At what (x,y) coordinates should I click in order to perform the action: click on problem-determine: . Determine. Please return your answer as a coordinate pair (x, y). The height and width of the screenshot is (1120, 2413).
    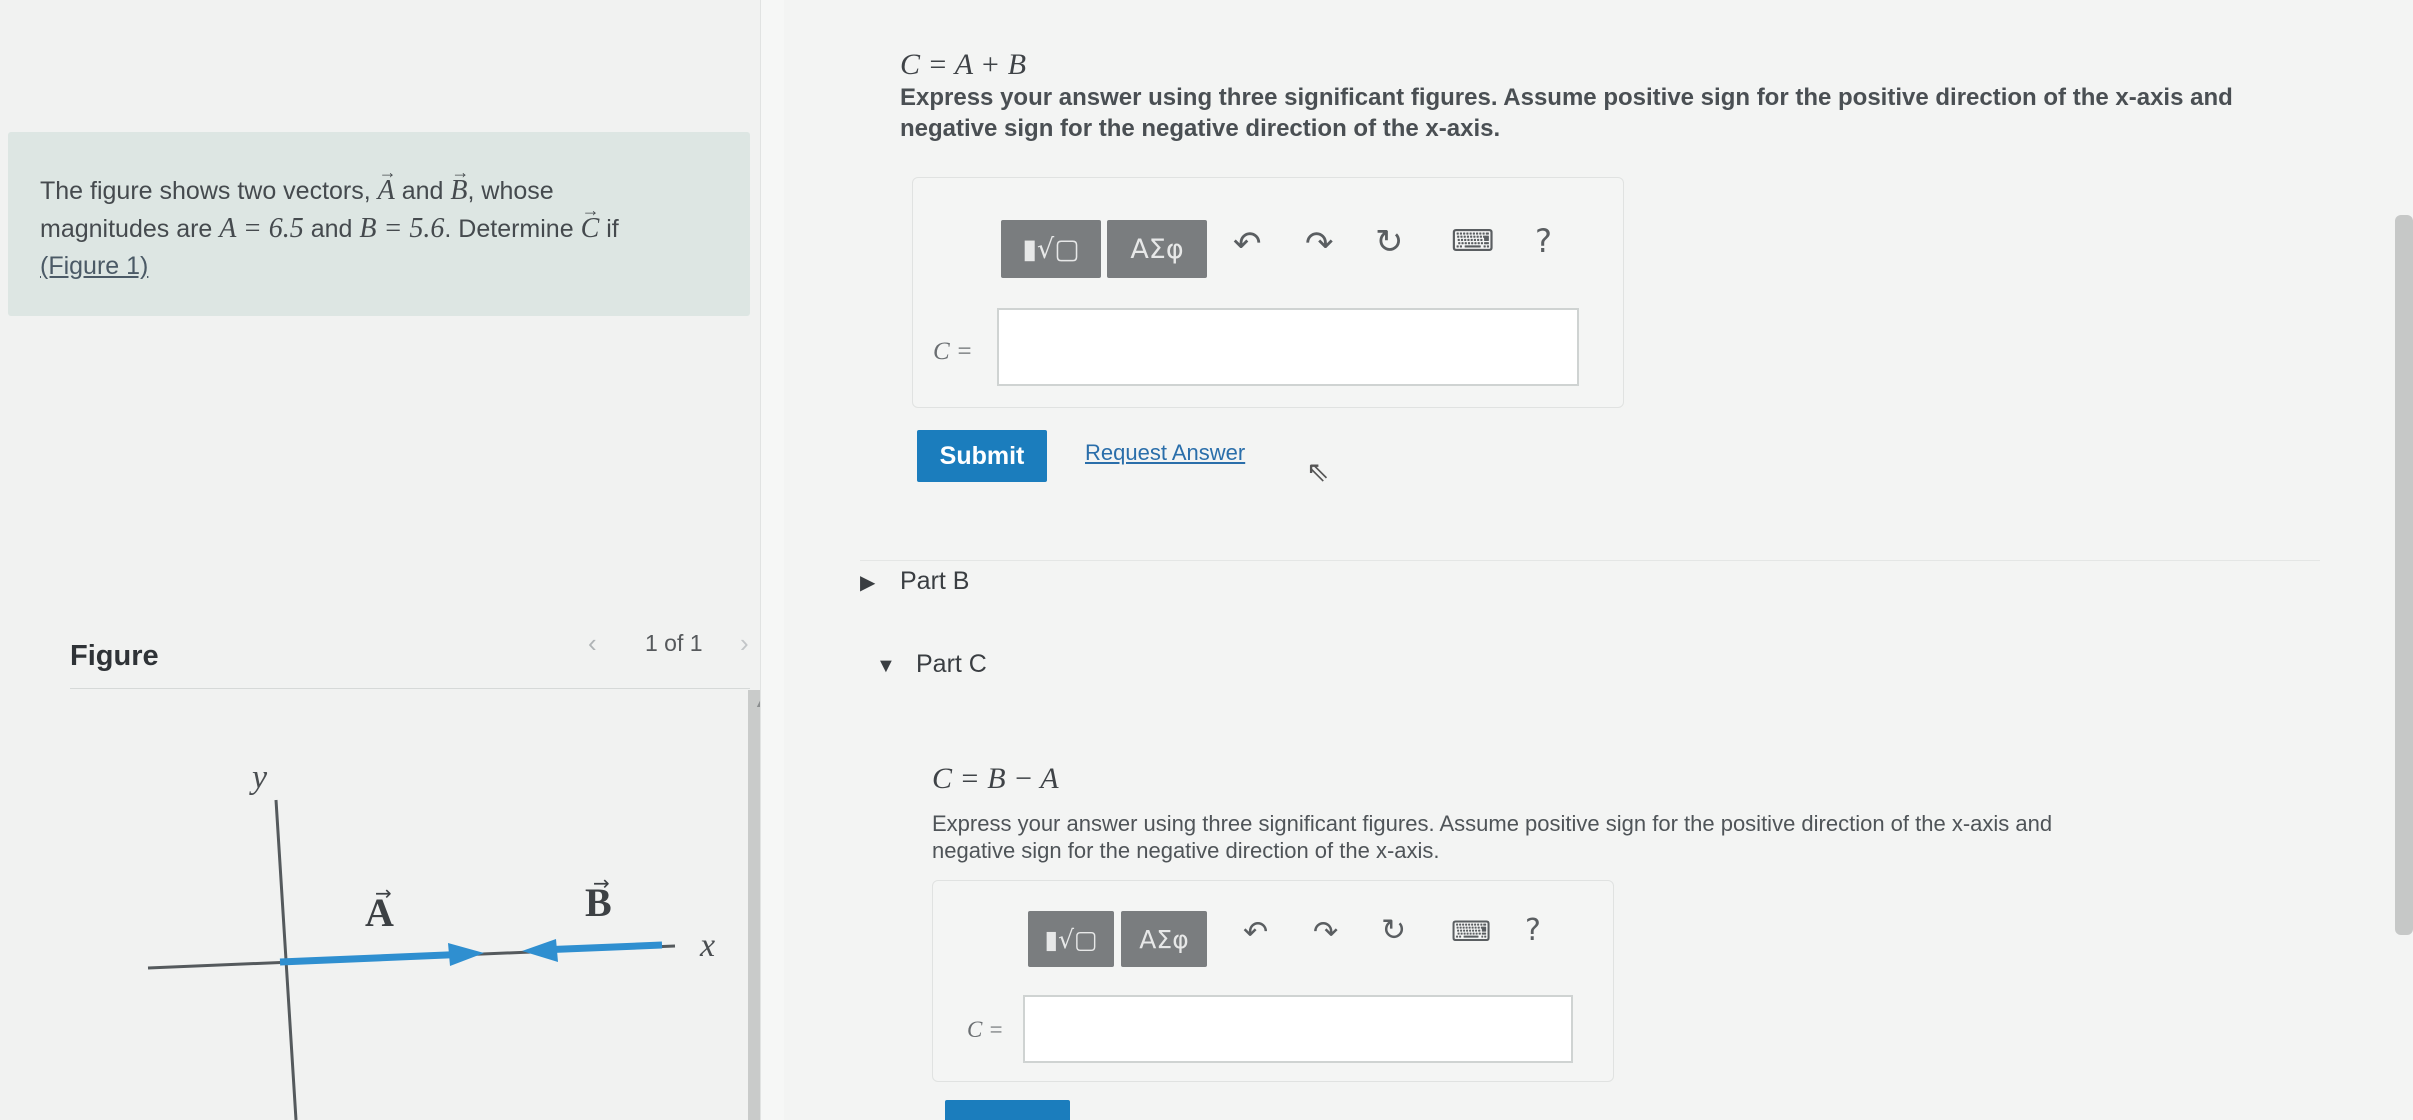
    Looking at the image, I should click on (509, 229).